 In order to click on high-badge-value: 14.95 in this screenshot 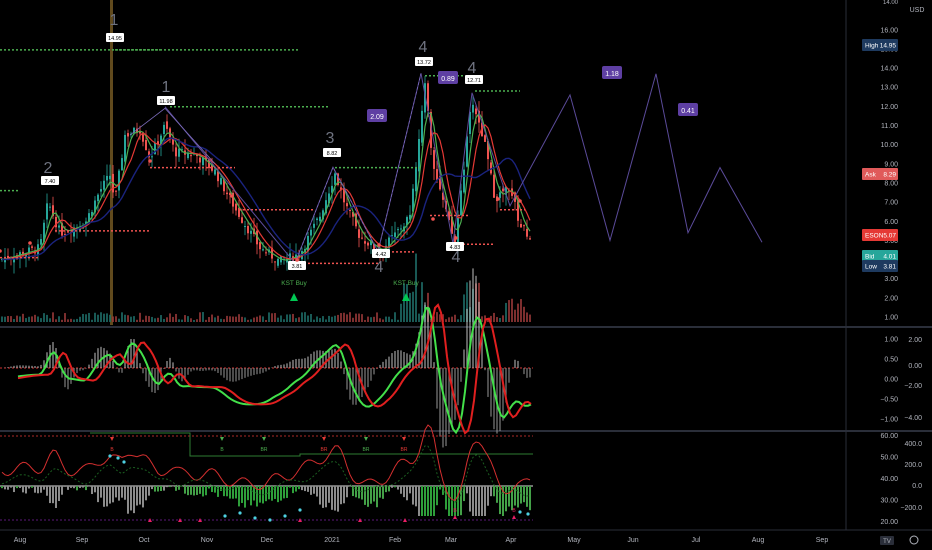, I will do `click(888, 46)`.